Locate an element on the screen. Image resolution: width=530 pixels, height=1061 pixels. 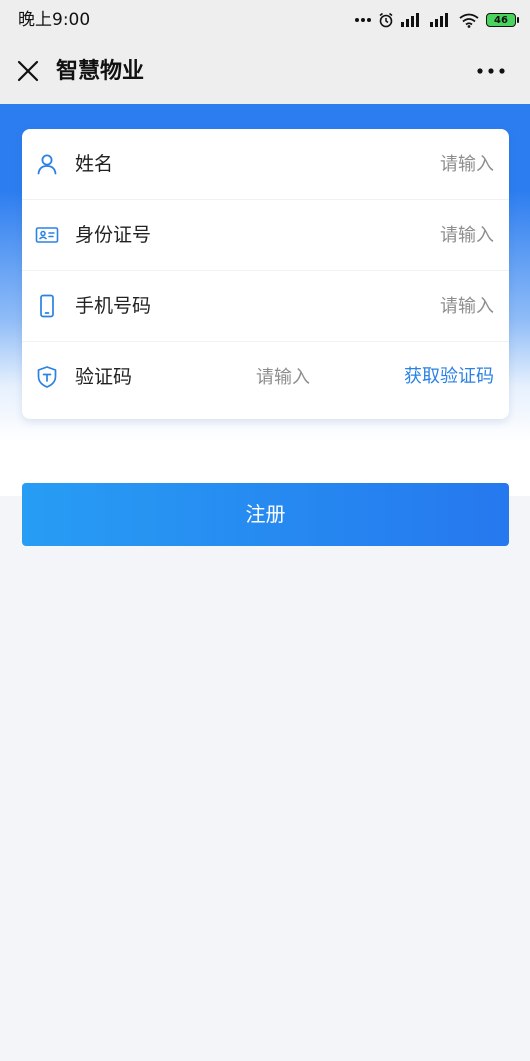
id-number-input is located at coordinates (404, 235).